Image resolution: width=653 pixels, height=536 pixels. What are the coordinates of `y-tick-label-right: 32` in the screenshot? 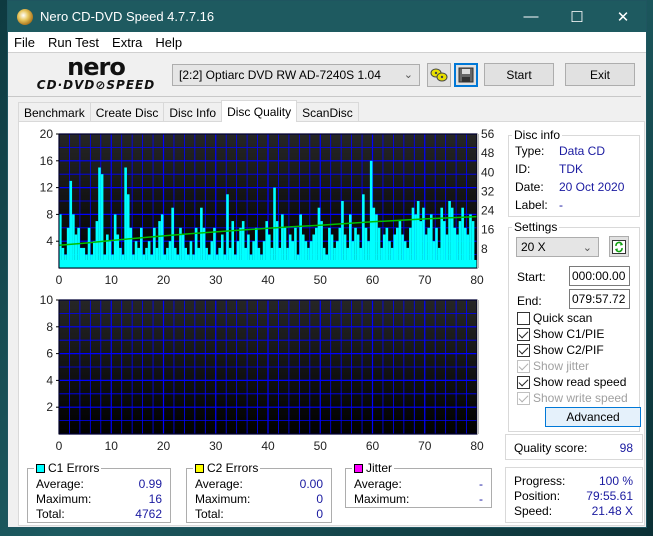 It's located at (488, 191).